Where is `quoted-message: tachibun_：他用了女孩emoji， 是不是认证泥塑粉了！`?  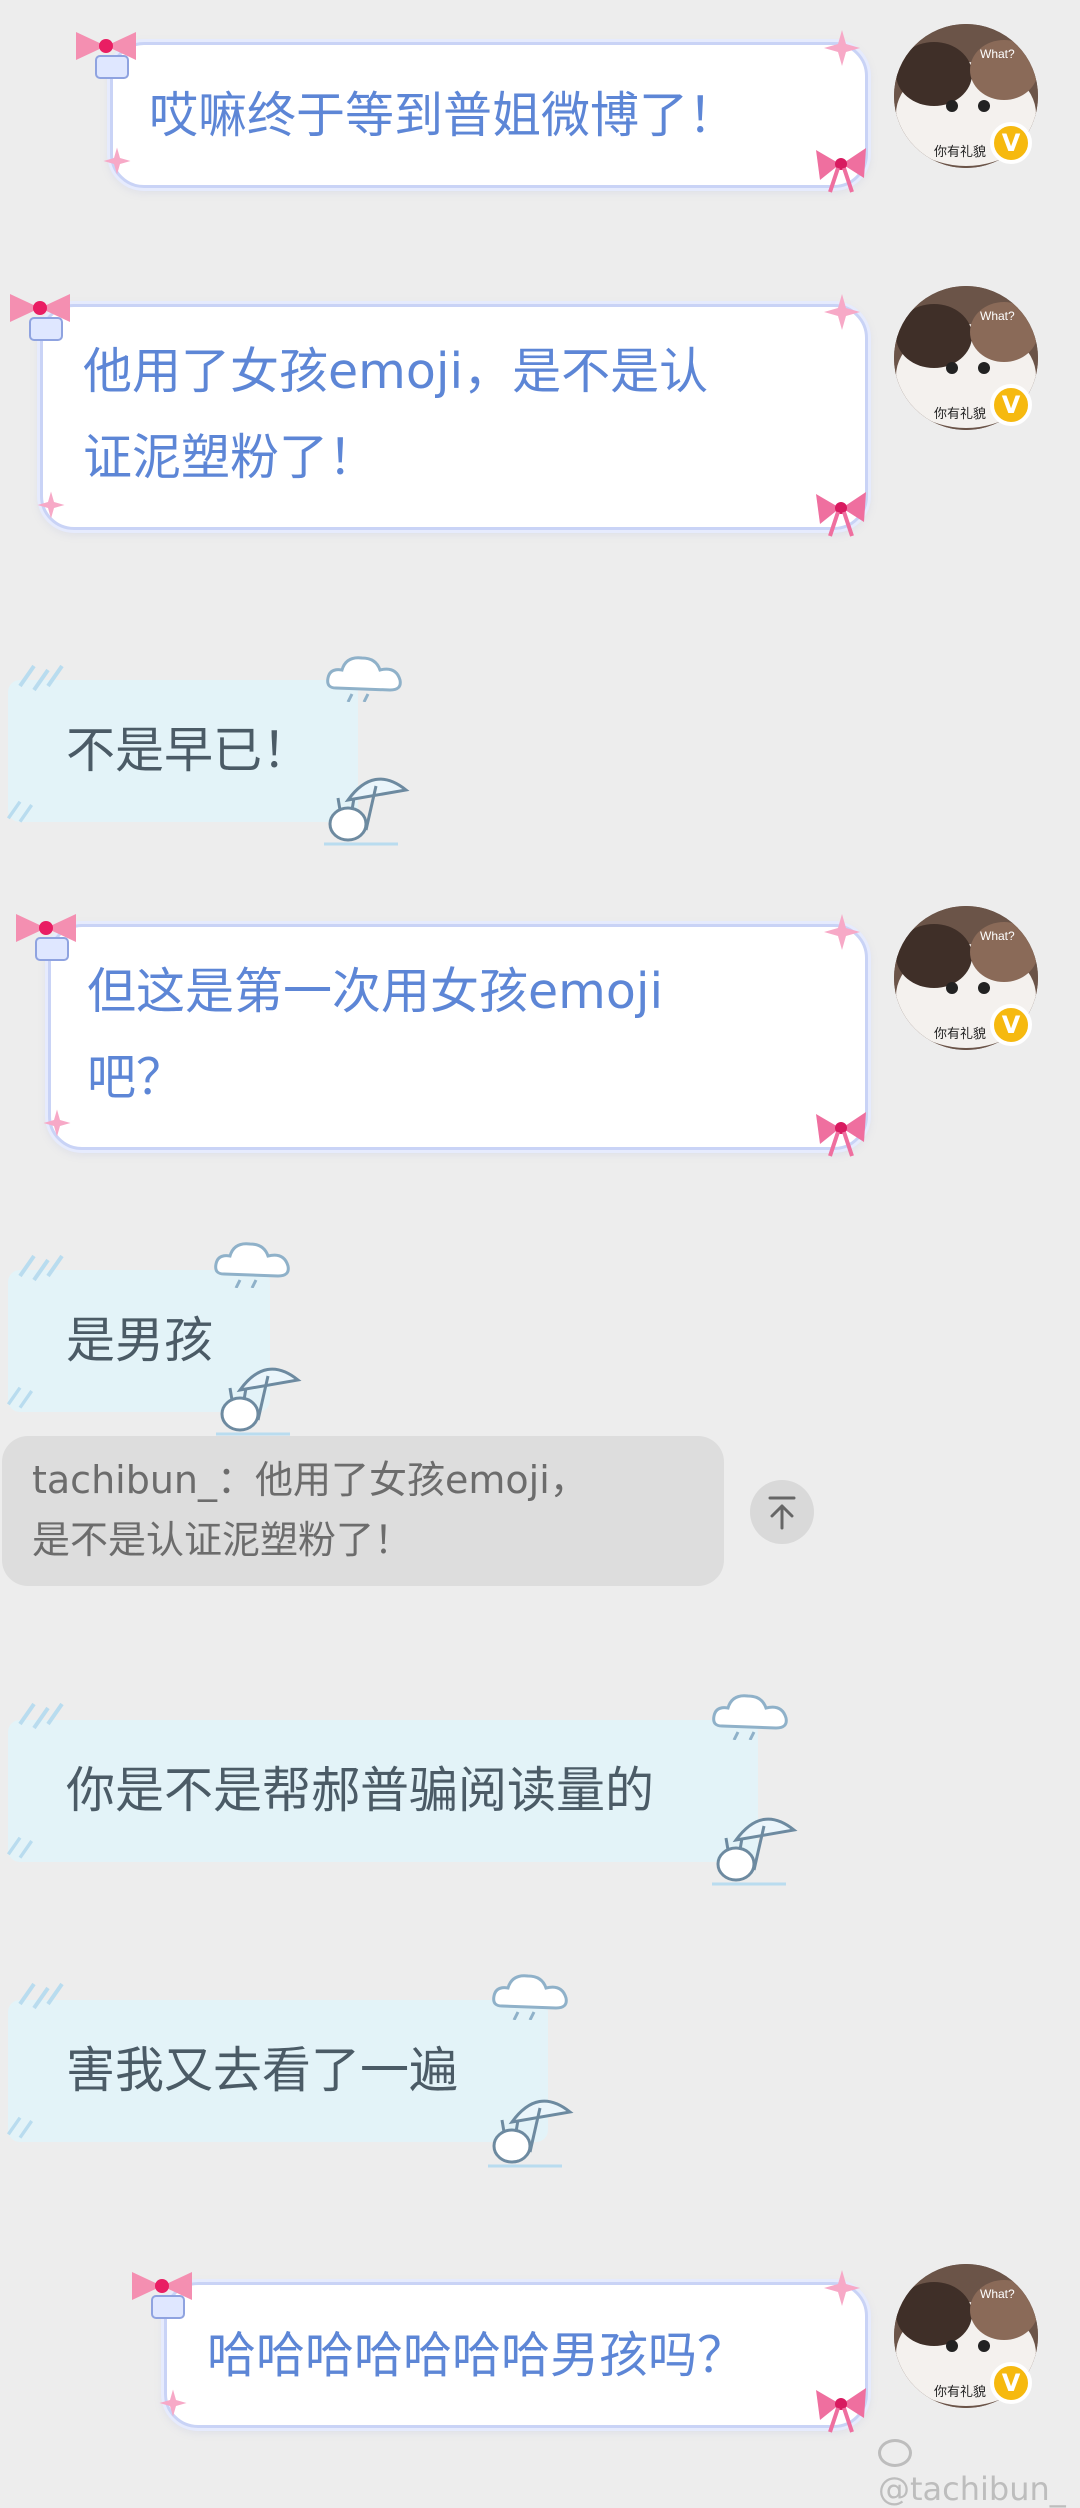 quoted-message: tachibun_：他用了女孩emoji， 是不是认证泥塑粉了！ is located at coordinates (363, 1511).